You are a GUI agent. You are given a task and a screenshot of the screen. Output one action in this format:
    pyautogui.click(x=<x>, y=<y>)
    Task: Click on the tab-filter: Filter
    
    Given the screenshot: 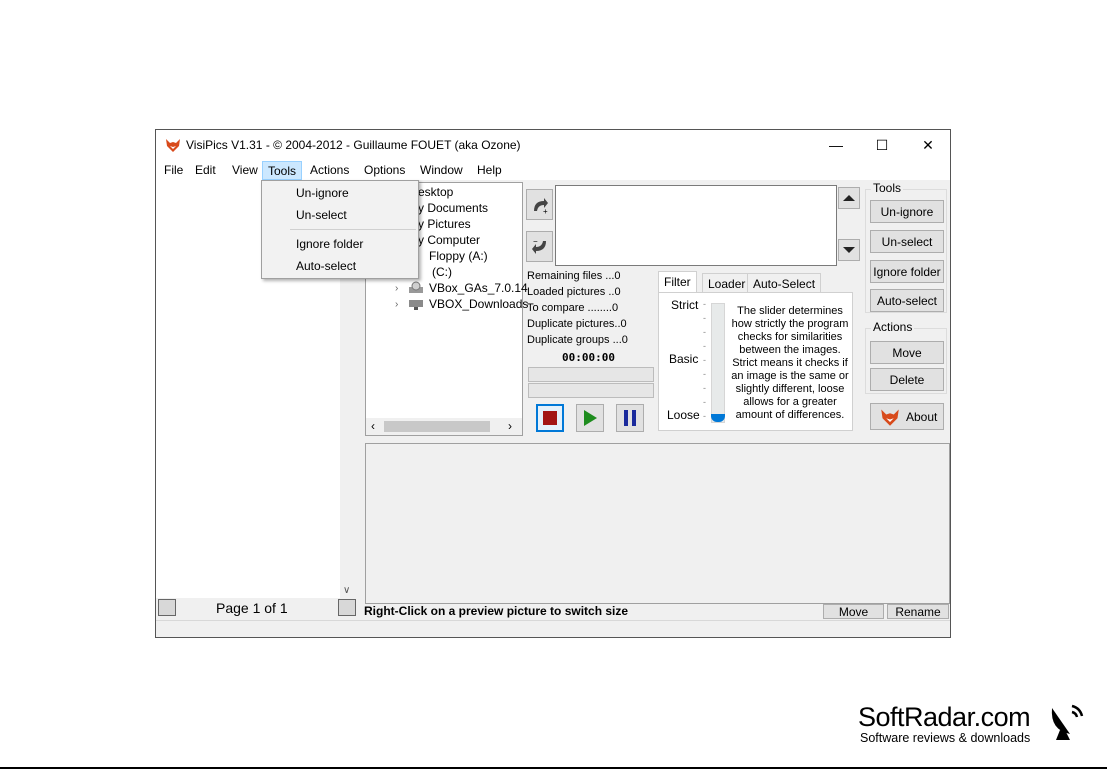 What is the action you would take?
    pyautogui.click(x=677, y=281)
    